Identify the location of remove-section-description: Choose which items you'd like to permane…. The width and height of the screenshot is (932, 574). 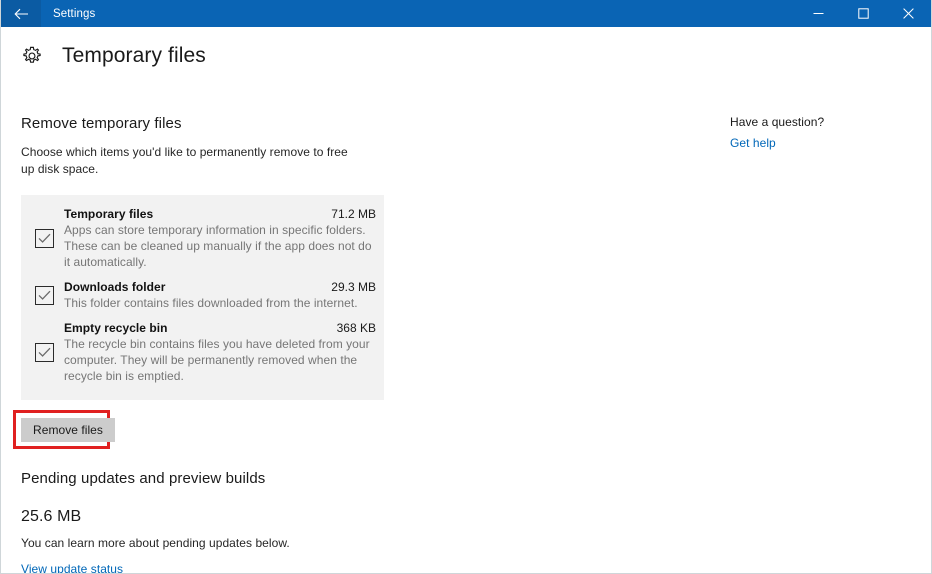
(184, 160).